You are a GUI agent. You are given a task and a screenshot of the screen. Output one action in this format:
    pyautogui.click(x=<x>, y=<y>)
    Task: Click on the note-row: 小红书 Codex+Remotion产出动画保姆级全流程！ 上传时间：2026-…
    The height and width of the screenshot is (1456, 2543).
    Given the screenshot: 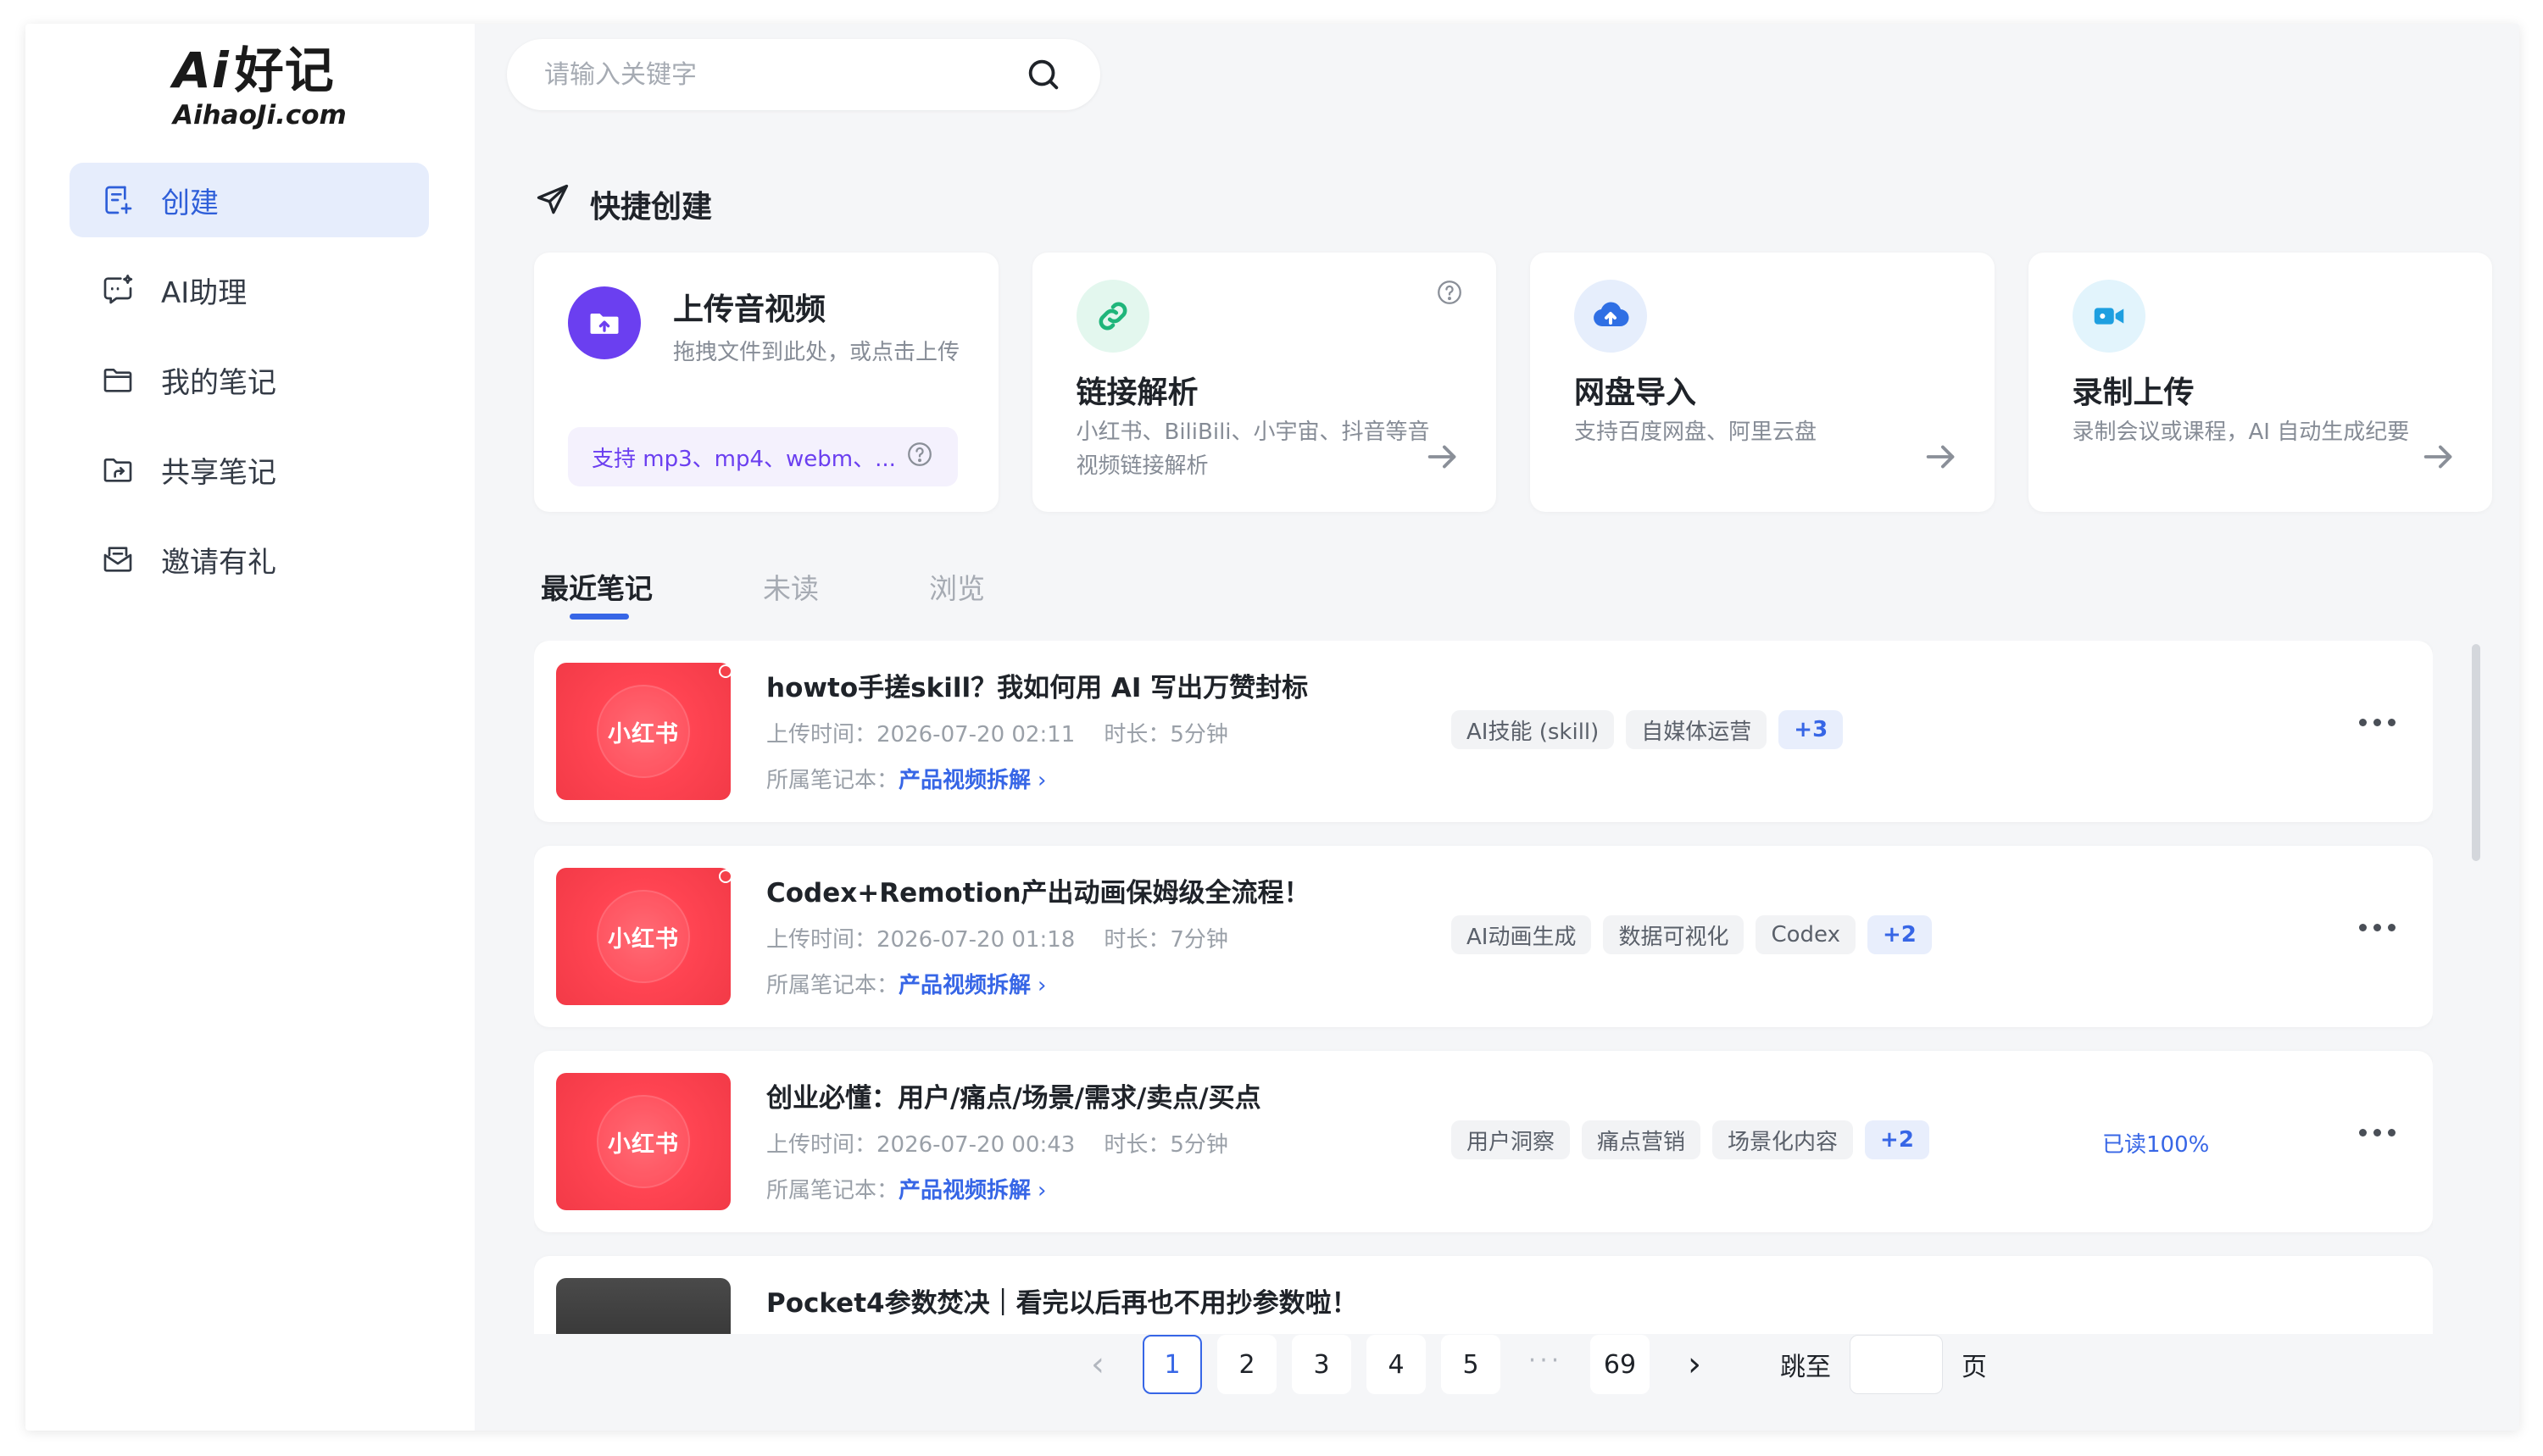 What is the action you would take?
    pyautogui.click(x=1483, y=936)
    